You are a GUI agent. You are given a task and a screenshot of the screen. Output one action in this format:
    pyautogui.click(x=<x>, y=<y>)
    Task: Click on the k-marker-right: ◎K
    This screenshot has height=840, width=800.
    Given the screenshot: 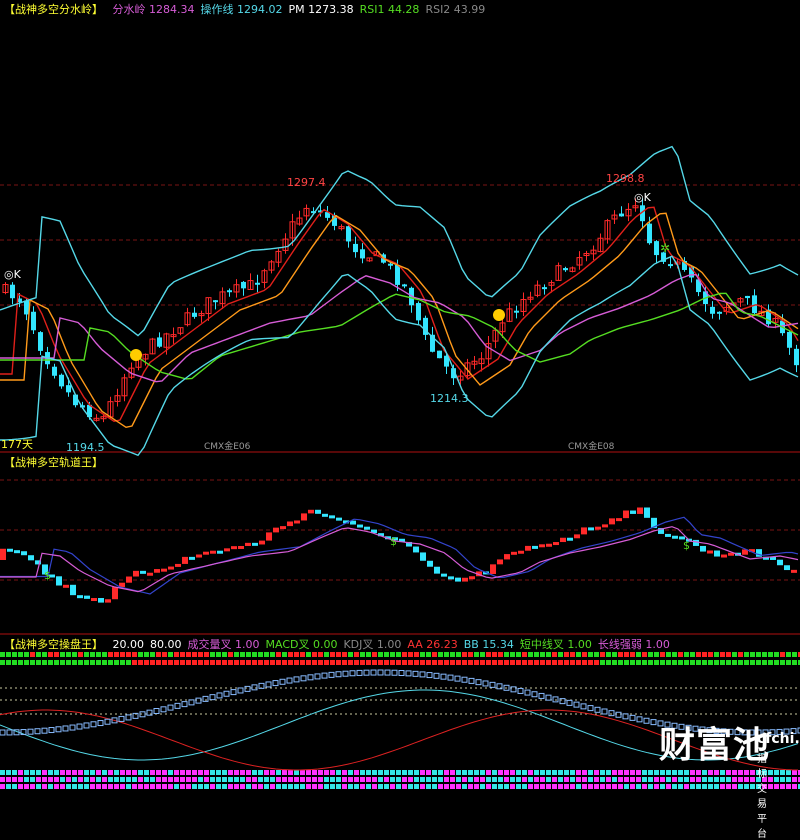 What is the action you would take?
    pyautogui.click(x=642, y=197)
    